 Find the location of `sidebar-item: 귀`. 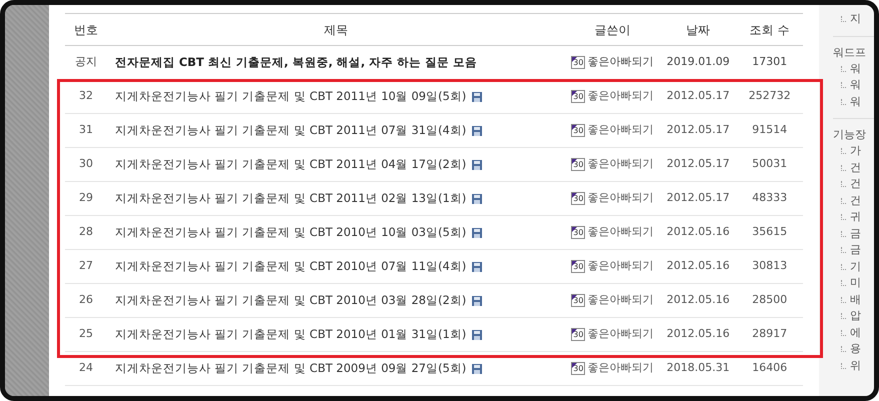

sidebar-item: 귀 is located at coordinates (855, 217).